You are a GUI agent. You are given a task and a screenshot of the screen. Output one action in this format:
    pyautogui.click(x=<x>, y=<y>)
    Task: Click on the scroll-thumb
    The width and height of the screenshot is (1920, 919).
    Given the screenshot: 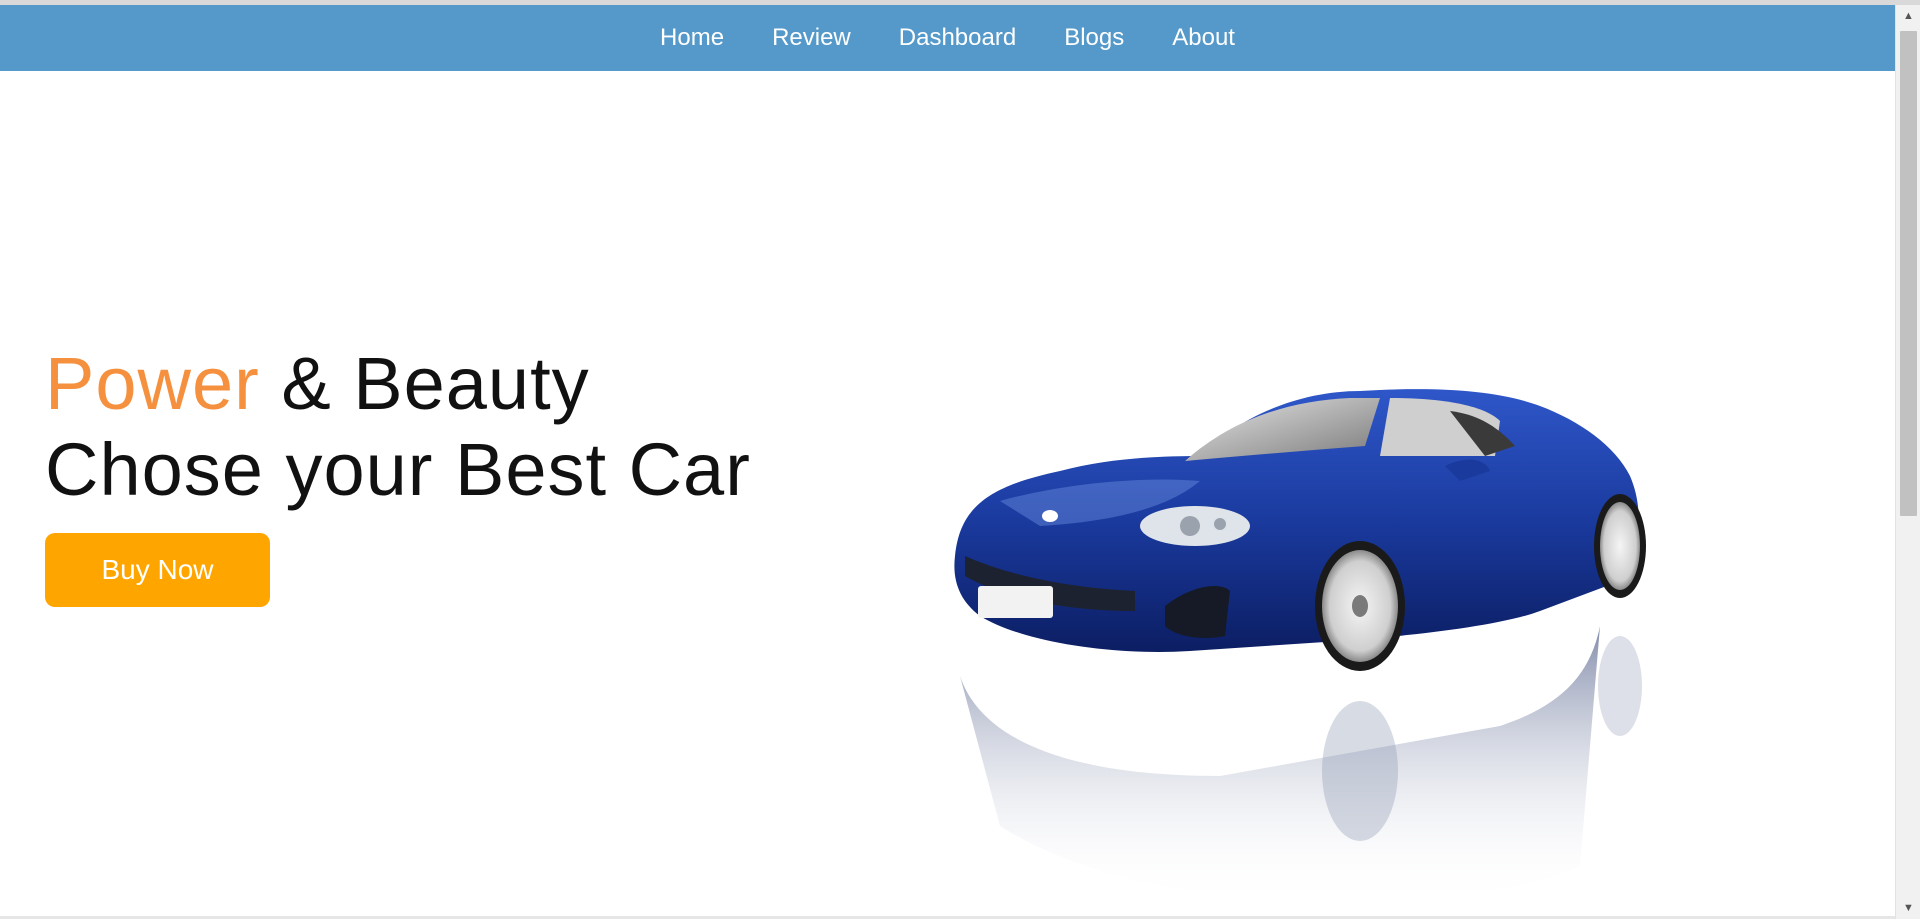 What is the action you would take?
    pyautogui.click(x=1908, y=273)
    